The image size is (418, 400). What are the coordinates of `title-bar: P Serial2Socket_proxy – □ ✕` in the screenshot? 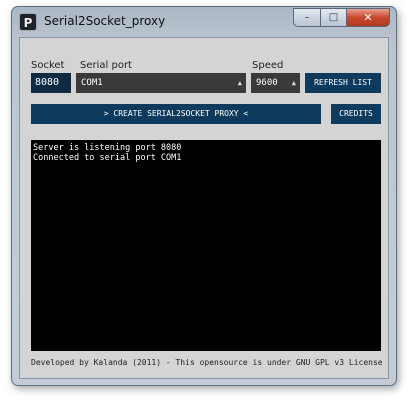 It's located at (204, 22).